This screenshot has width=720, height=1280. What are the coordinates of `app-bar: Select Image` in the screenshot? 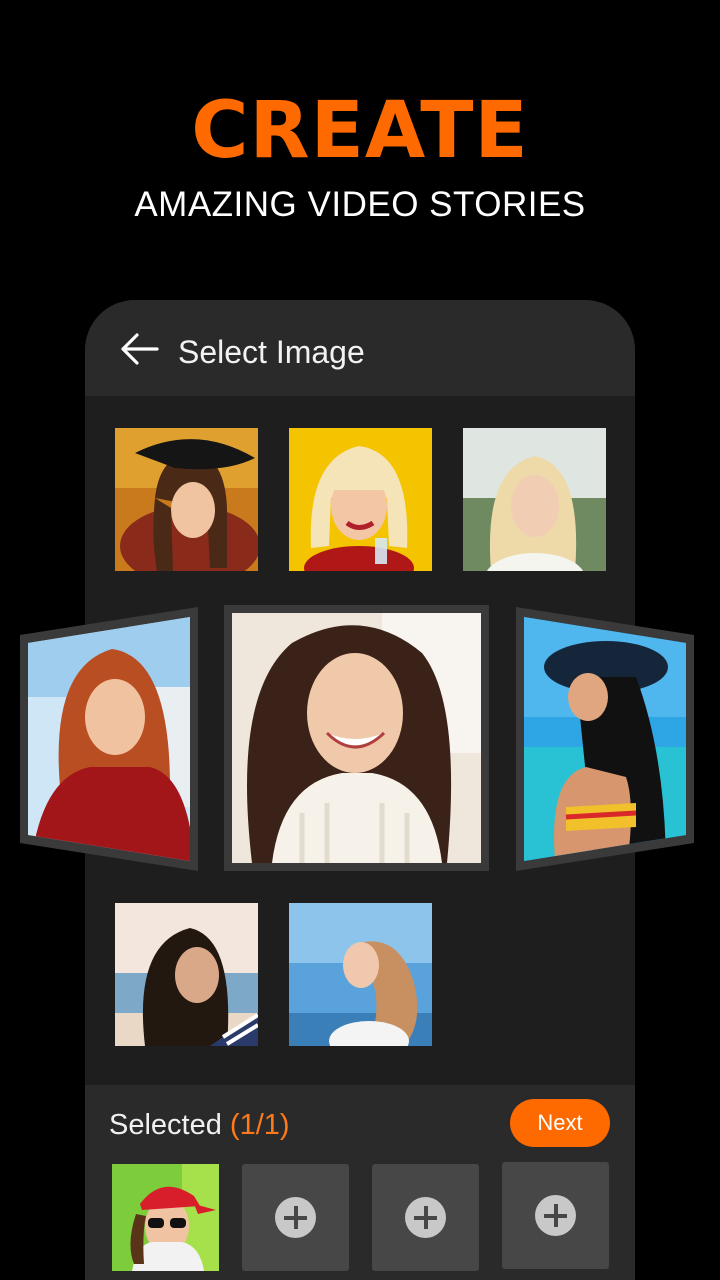 It's located at (360, 348).